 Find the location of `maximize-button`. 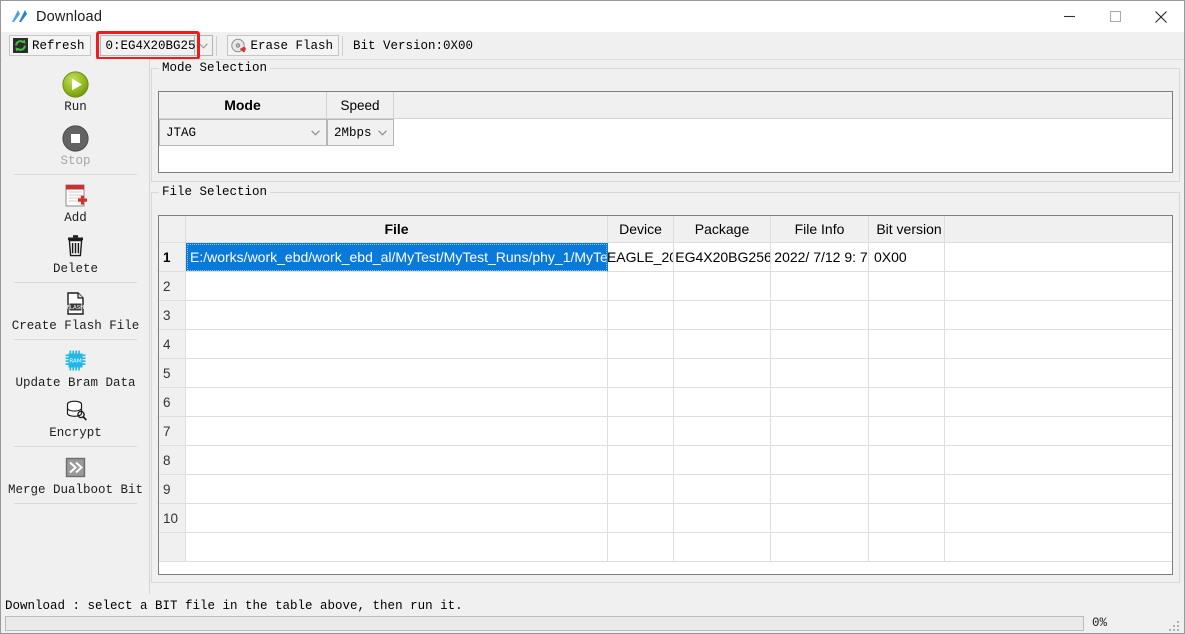

maximize-button is located at coordinates (1115, 16).